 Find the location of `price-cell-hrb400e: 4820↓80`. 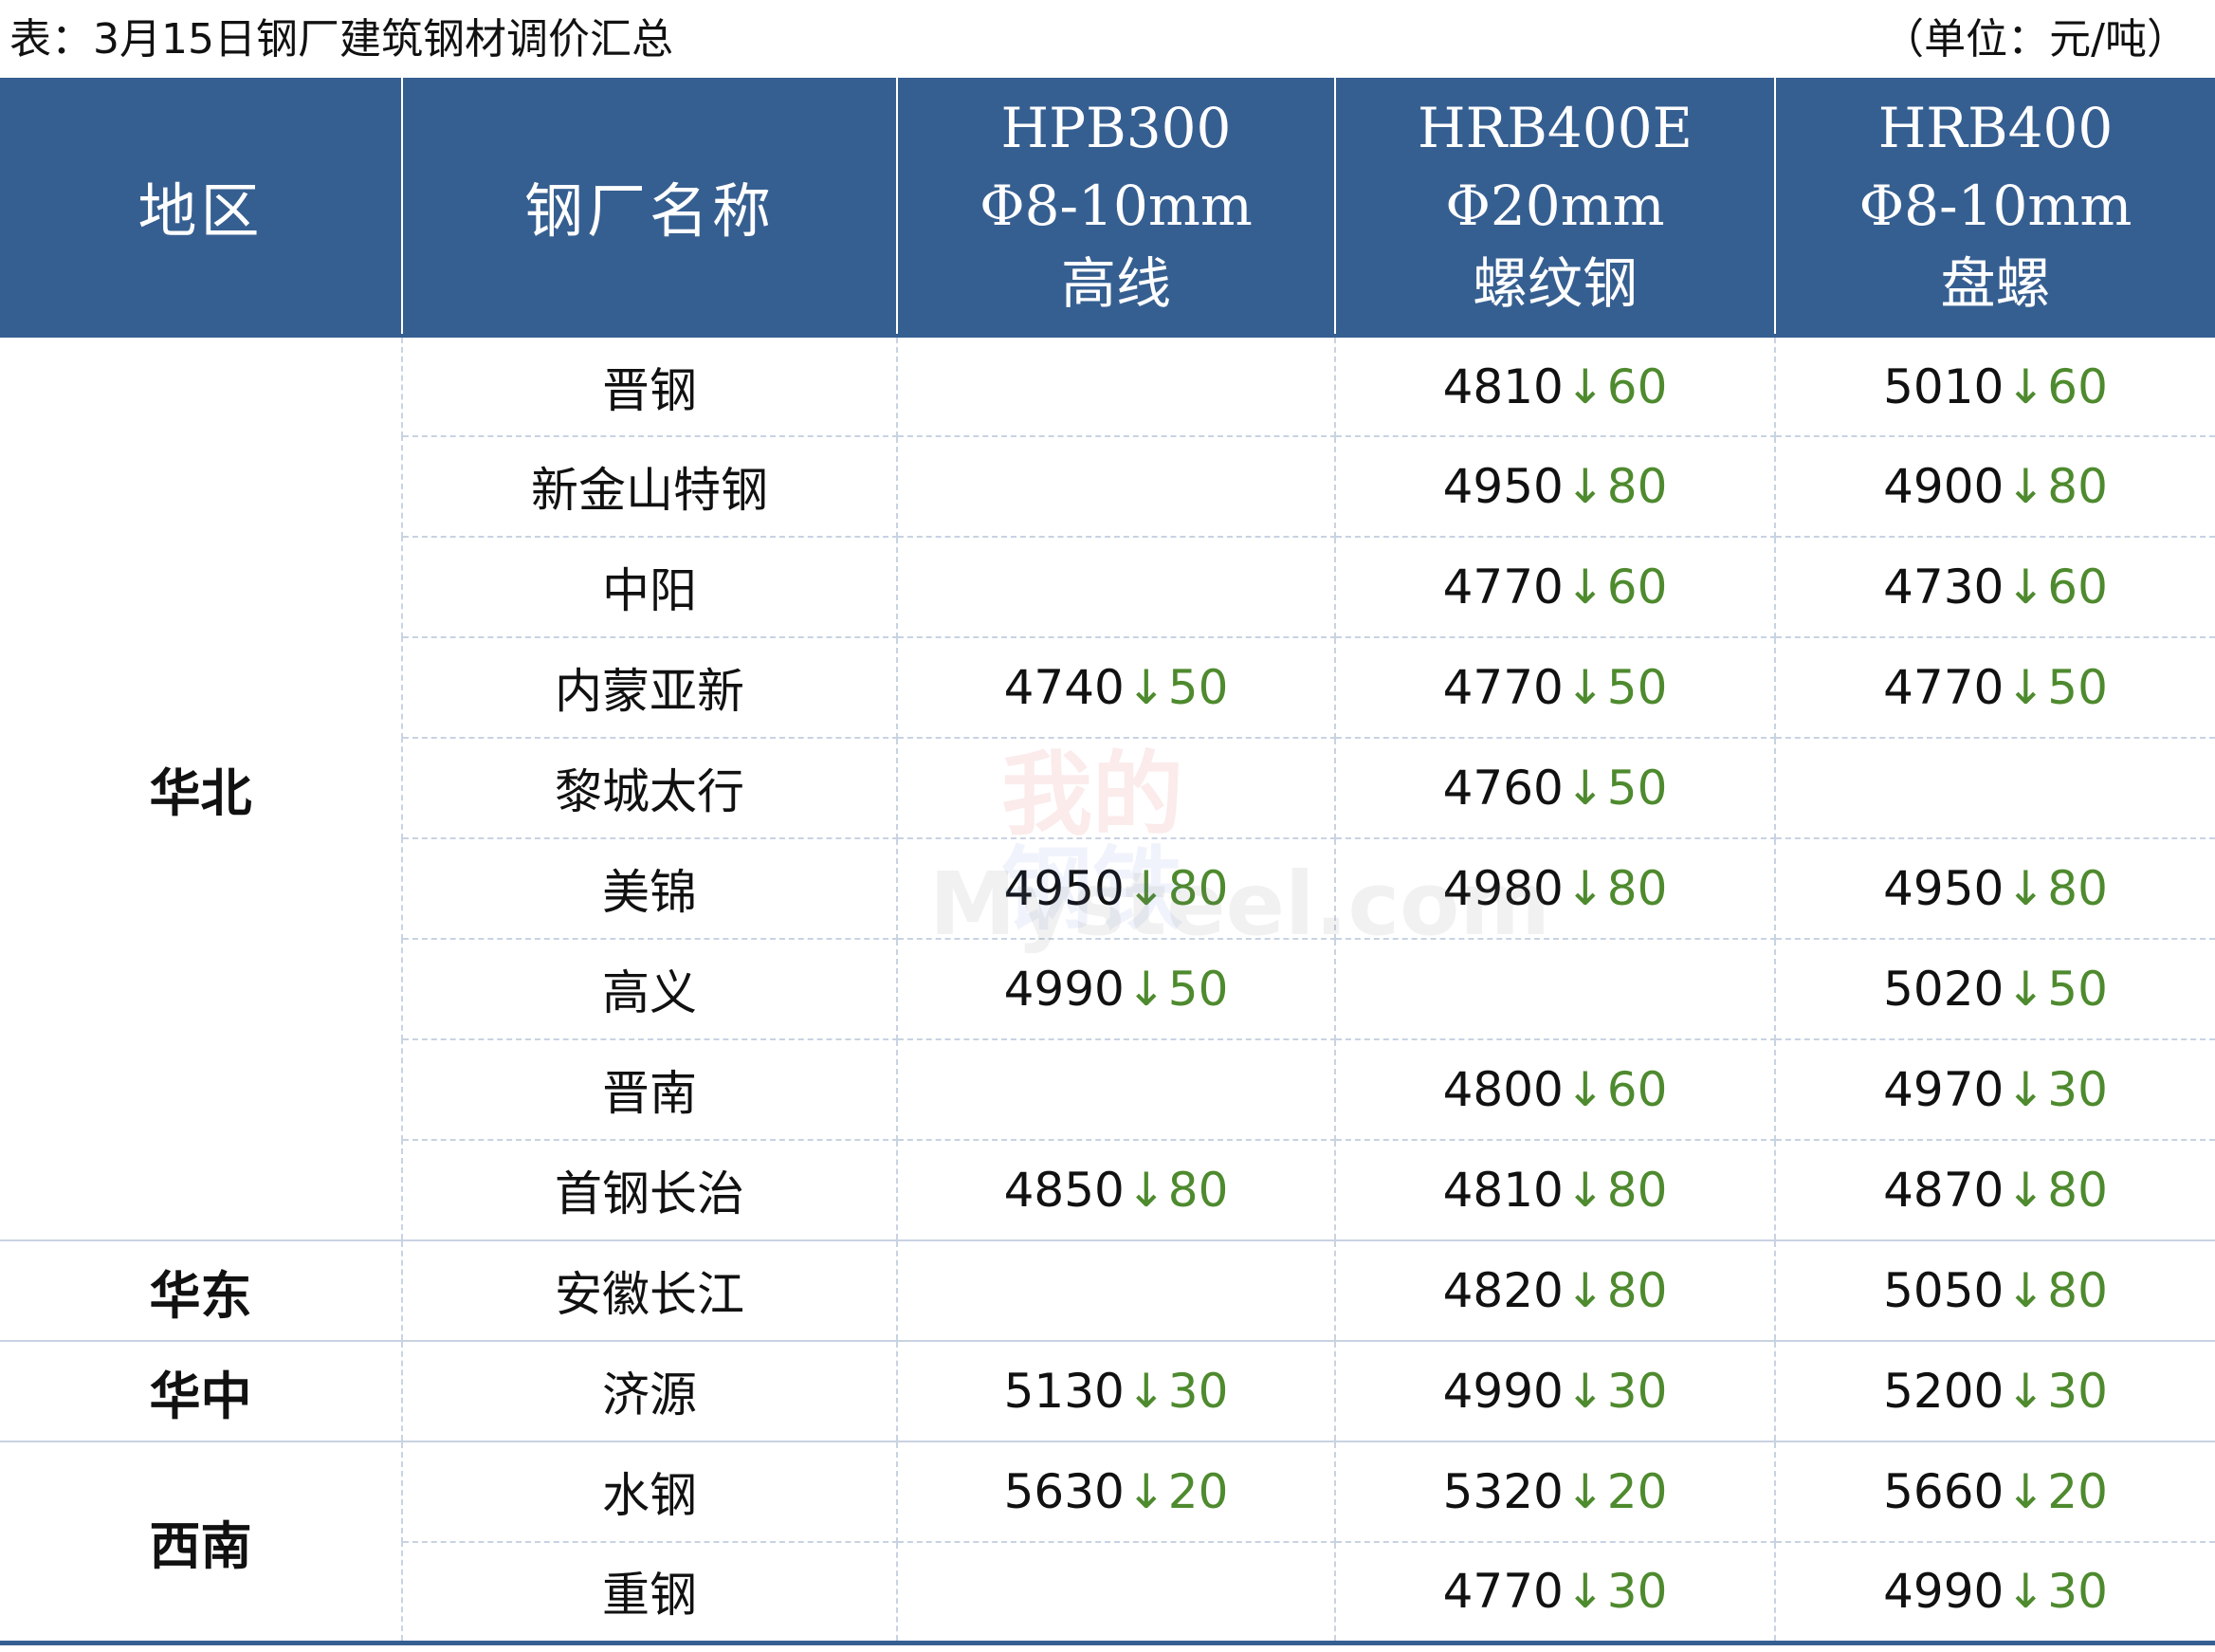

price-cell-hrb400e: 4820↓80 is located at coordinates (1555, 1291).